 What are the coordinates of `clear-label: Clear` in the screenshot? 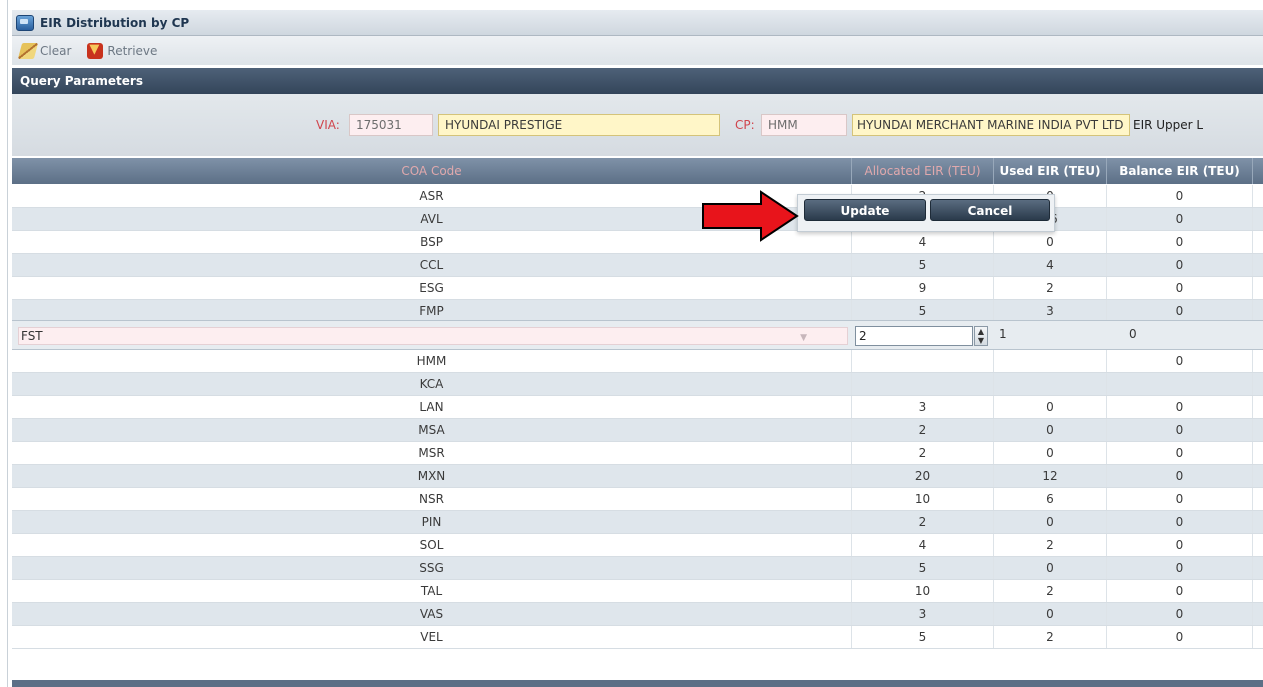 It's located at (56, 50).